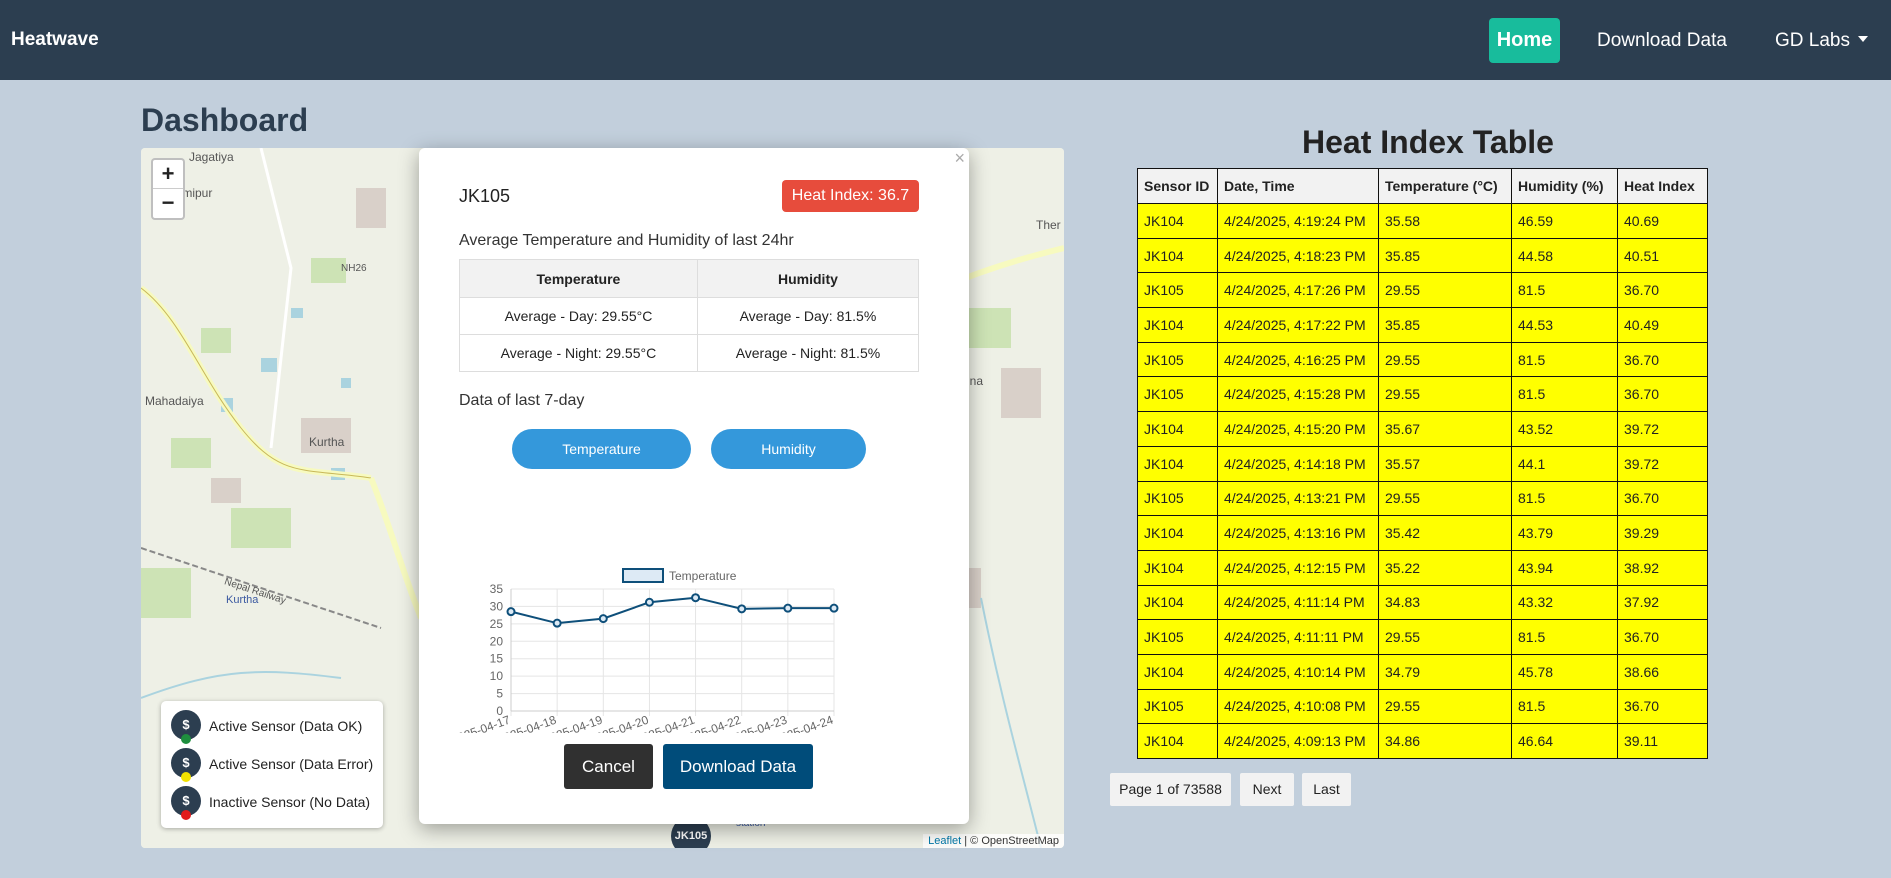  I want to click on table-header: Date, Time, so click(1298, 186).